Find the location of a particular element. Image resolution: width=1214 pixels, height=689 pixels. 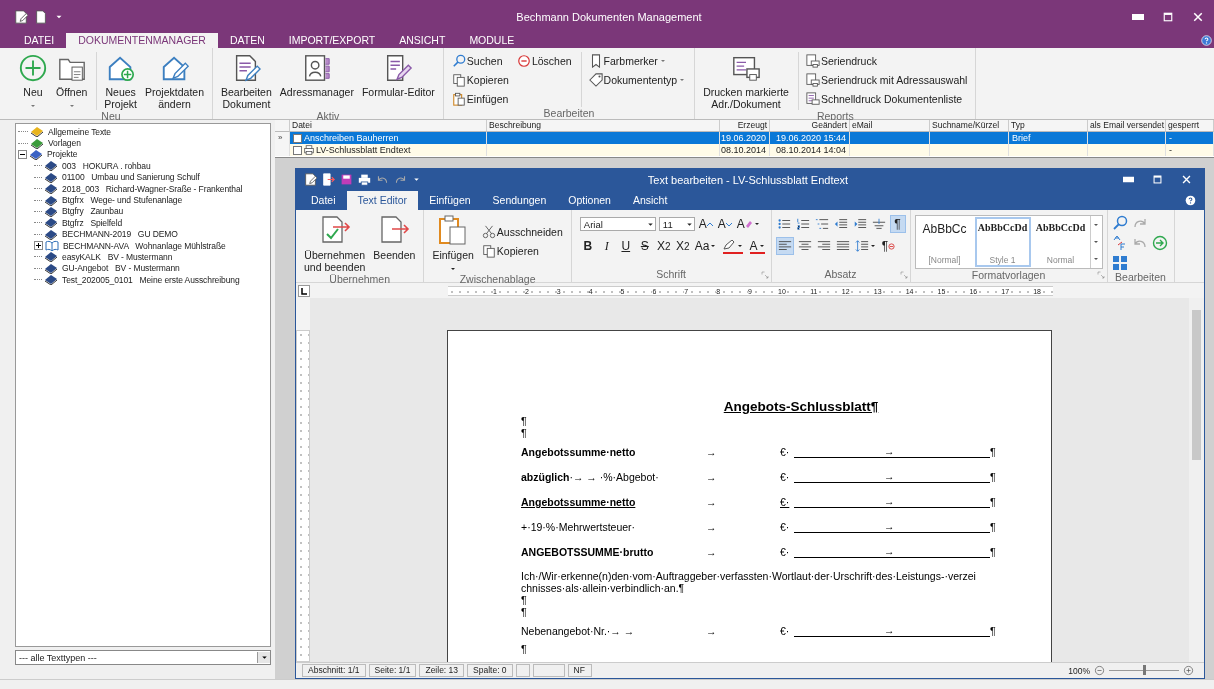

zoom-out-icon is located at coordinates (1099, 670).